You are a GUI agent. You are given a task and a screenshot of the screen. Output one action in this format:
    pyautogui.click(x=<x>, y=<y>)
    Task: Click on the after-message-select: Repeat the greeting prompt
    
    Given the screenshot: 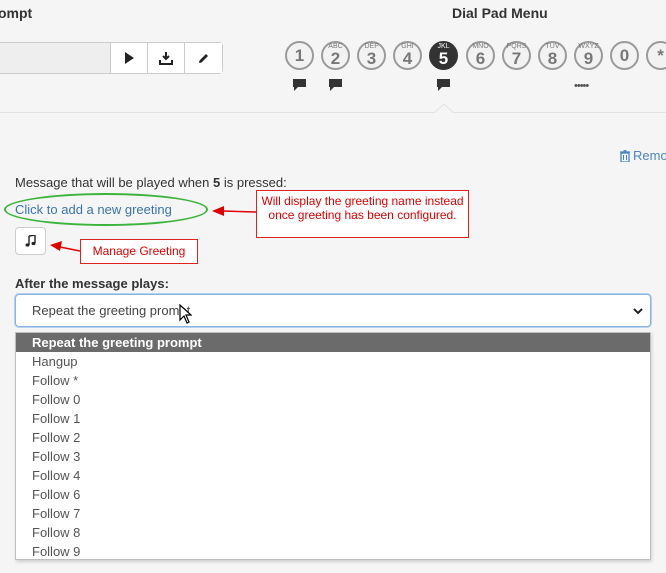 What is the action you would take?
    pyautogui.click(x=333, y=310)
    